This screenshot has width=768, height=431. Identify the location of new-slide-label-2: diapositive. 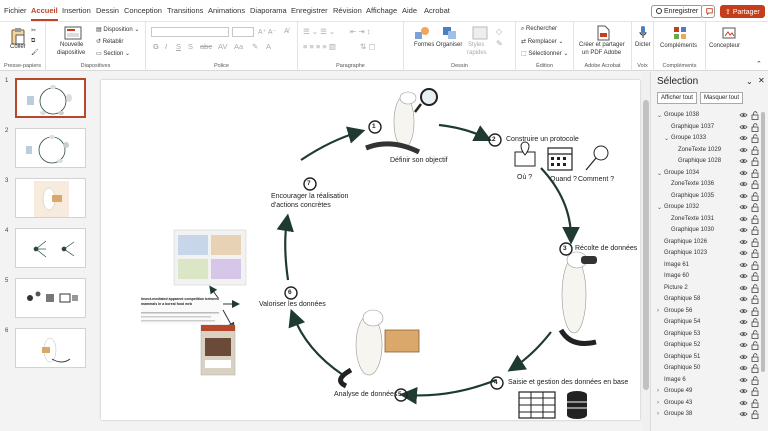
(71, 53).